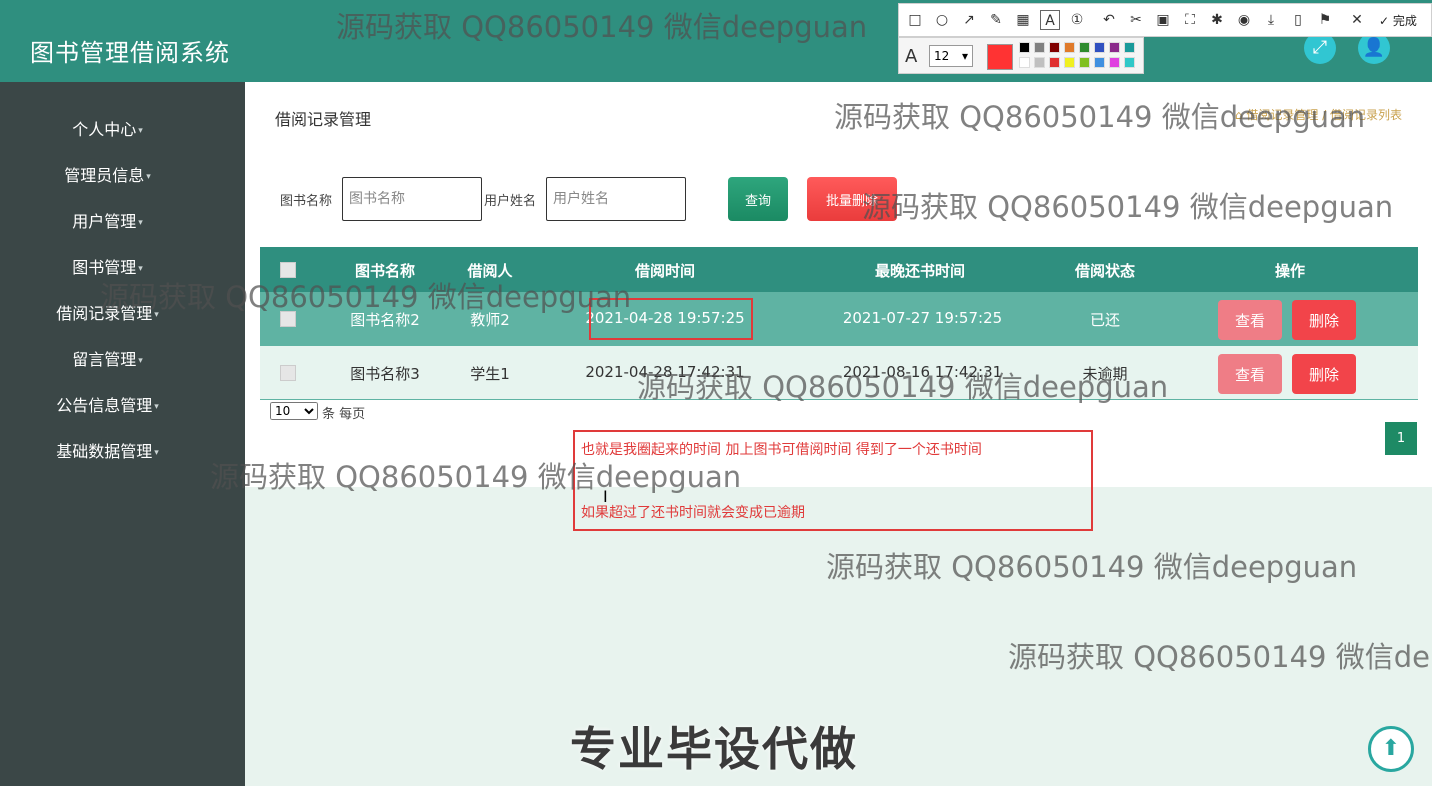  I want to click on watermark: 源码获取 QQ86050149 微信de, so click(1219, 657).